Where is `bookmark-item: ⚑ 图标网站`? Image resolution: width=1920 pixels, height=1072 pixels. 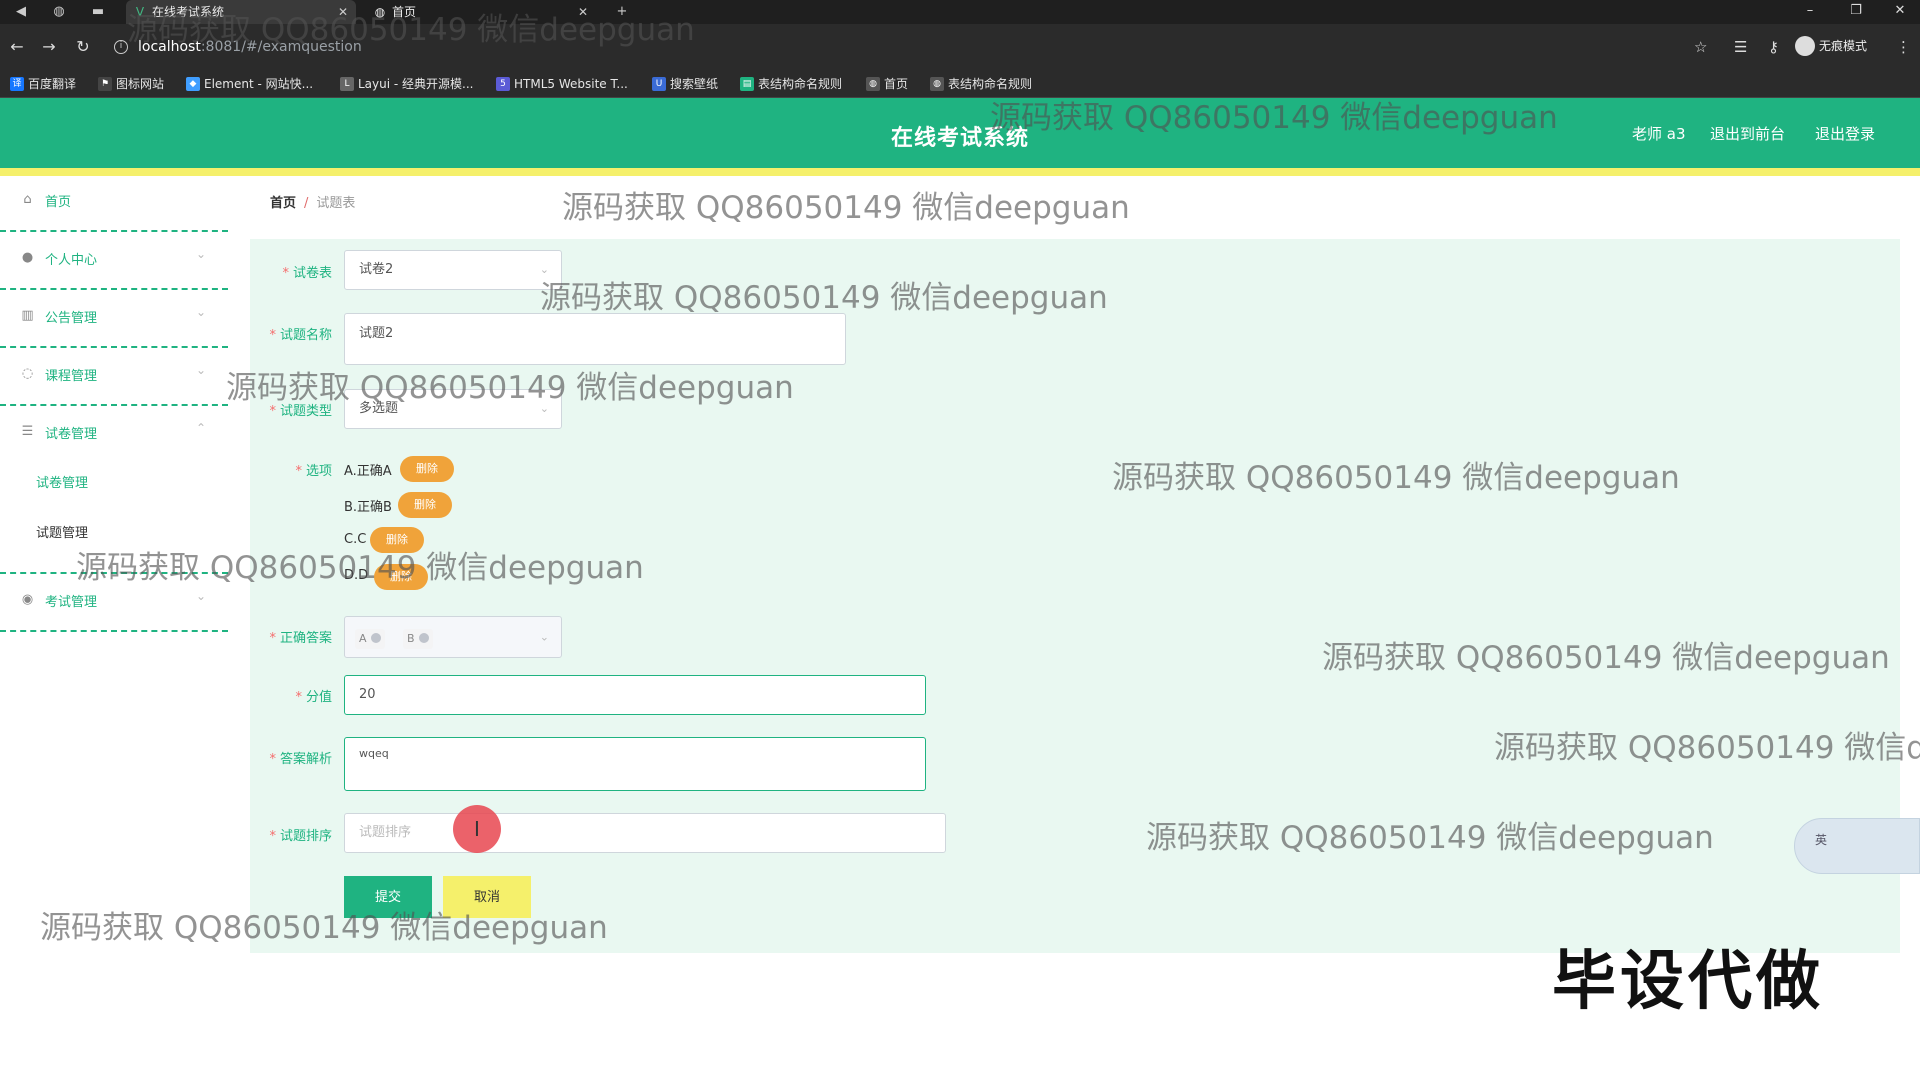 bookmark-item: ⚑ 图标网站 is located at coordinates (131, 84).